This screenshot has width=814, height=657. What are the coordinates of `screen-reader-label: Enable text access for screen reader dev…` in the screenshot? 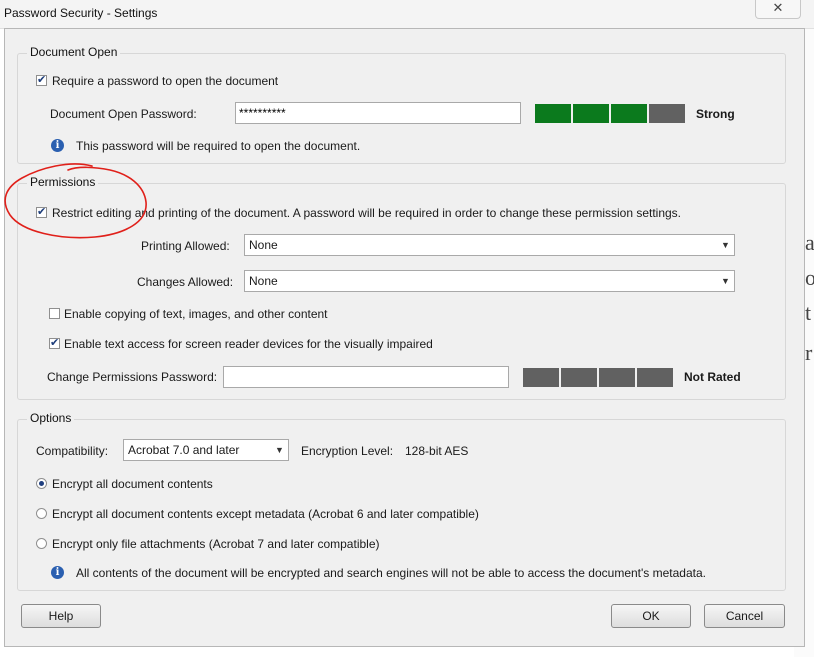 It's located at (248, 344).